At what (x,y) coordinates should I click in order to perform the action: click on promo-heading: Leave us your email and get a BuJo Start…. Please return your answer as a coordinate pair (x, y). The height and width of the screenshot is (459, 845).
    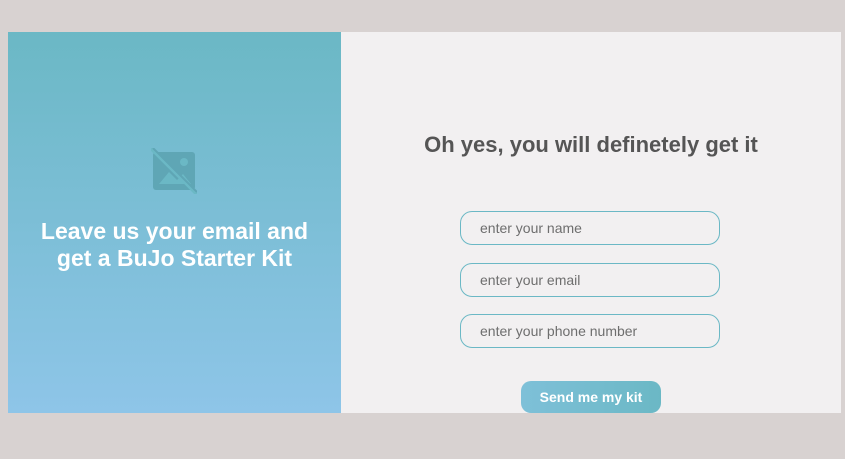
    Looking at the image, I should click on (174, 245).